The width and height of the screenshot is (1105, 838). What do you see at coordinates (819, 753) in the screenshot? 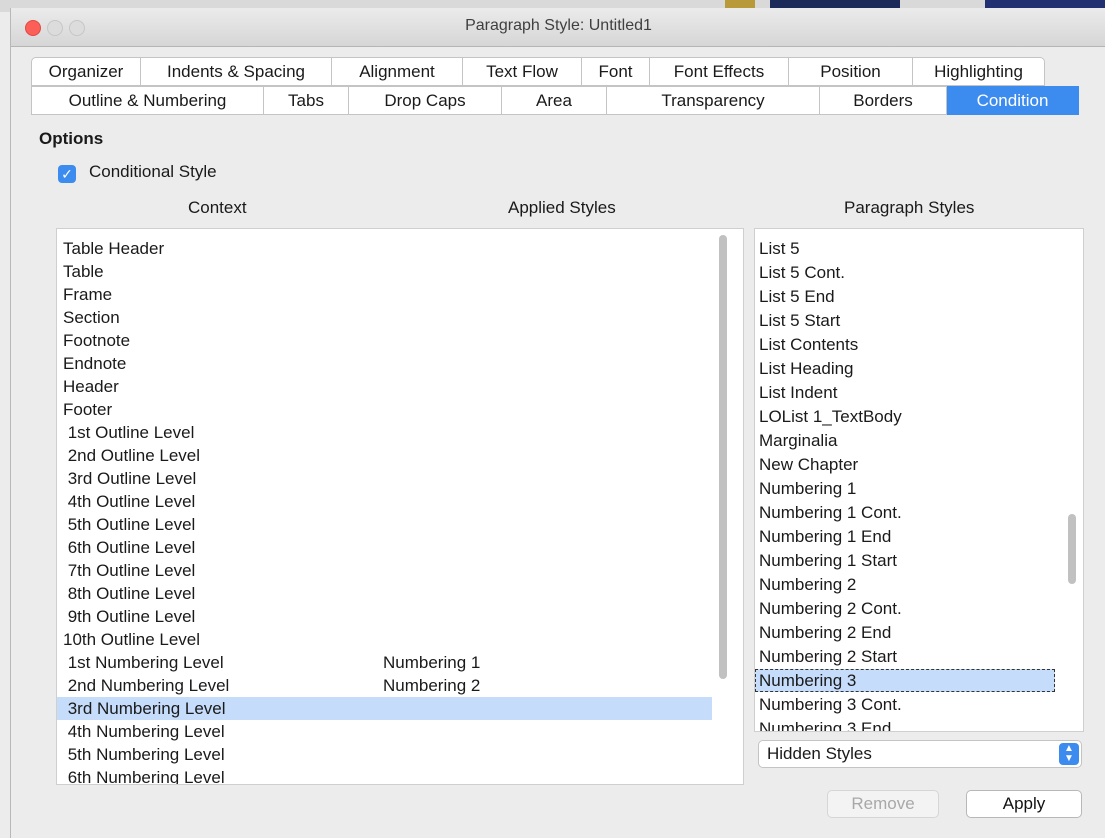
I see `style-filter-value: Hidden Styles` at bounding box center [819, 753].